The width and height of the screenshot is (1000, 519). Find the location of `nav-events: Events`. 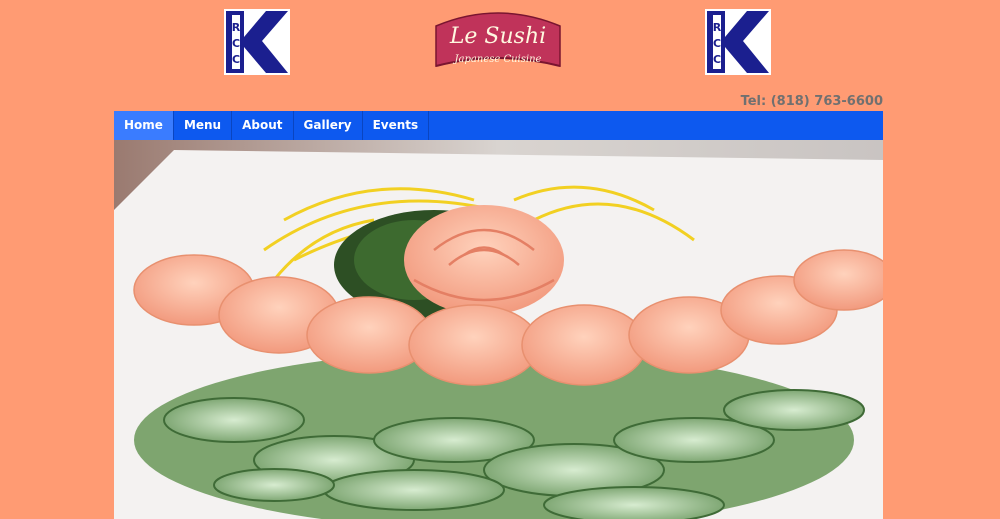

nav-events: Events is located at coordinates (396, 125).